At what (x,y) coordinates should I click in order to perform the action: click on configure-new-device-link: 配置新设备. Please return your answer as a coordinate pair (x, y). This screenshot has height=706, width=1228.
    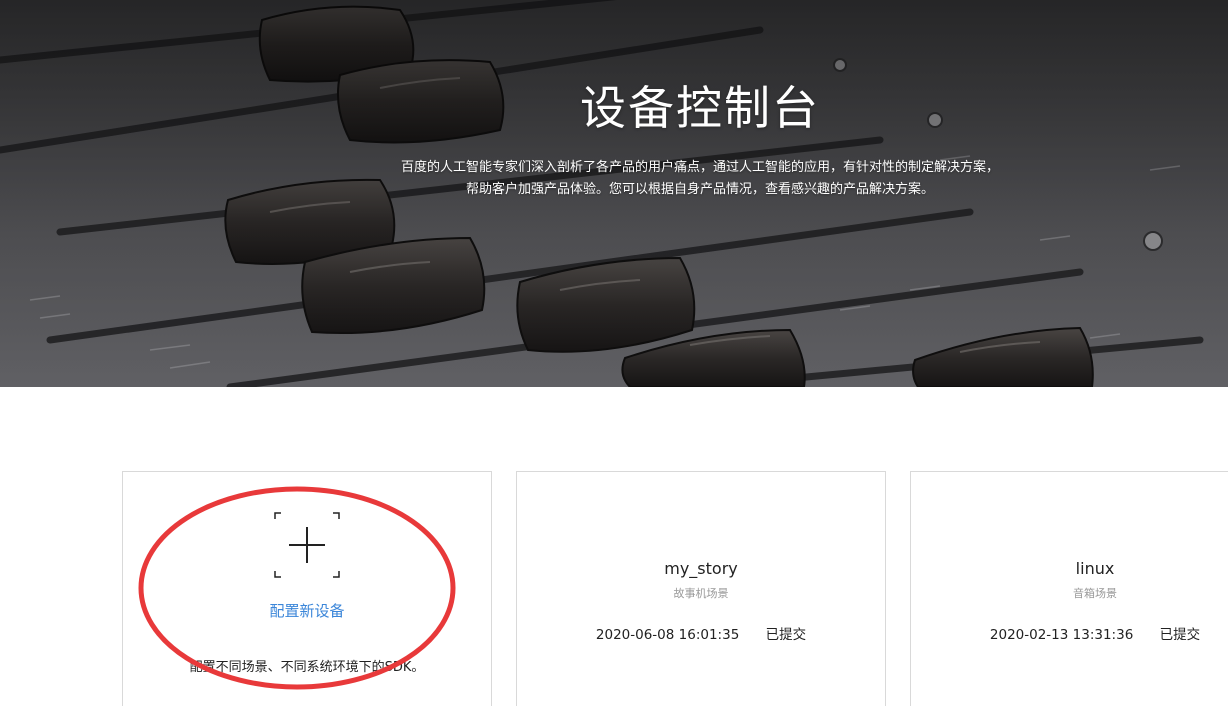
    Looking at the image, I should click on (307, 610).